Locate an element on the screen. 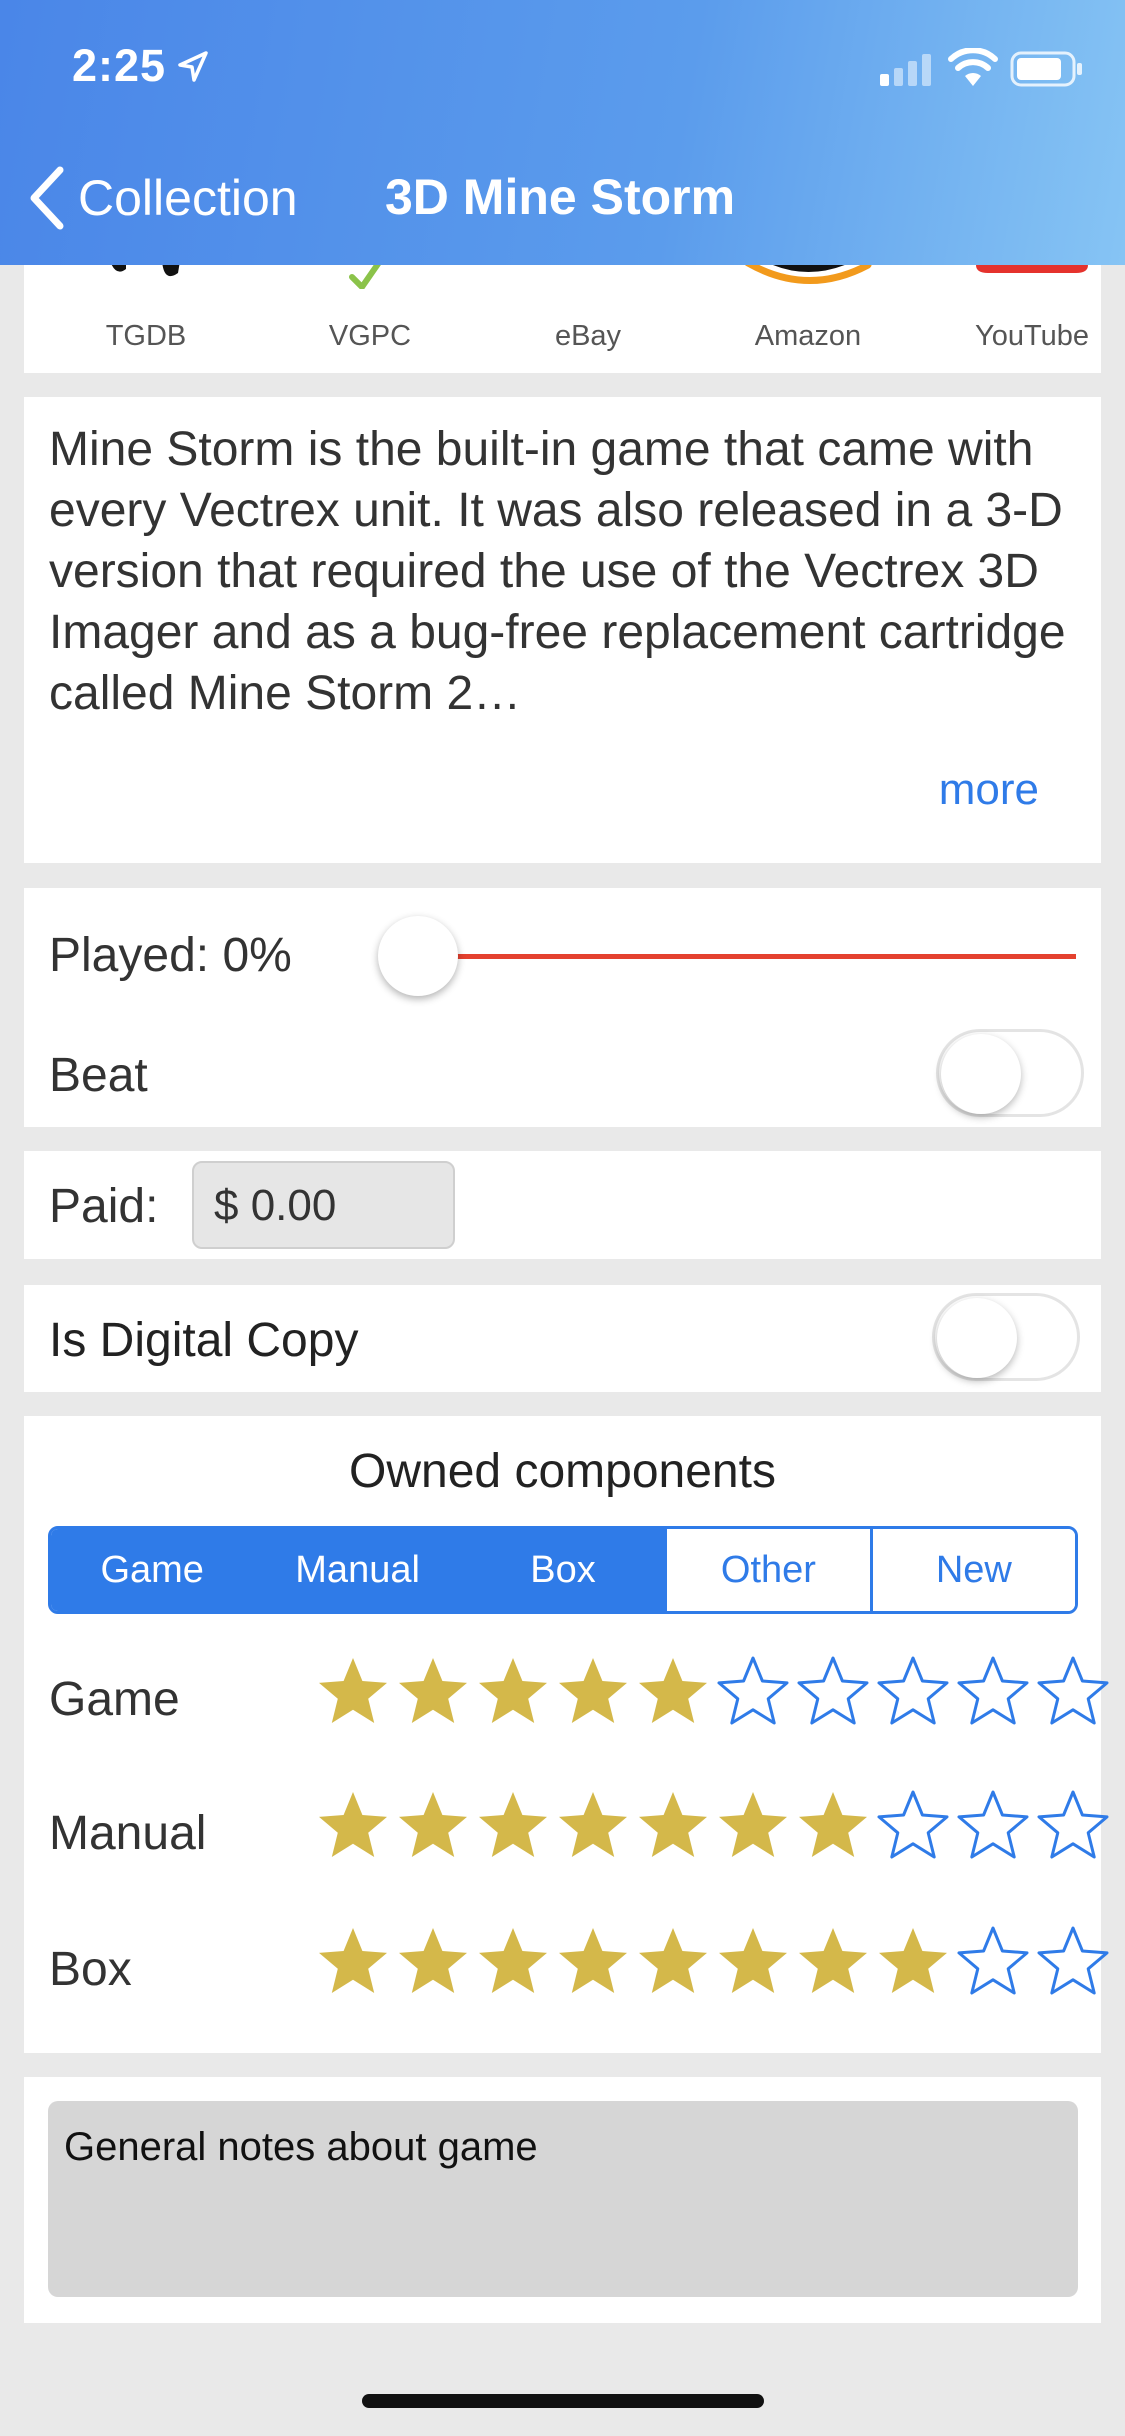 The width and height of the screenshot is (1125, 2436). beat-label: Beat is located at coordinates (98, 1075).